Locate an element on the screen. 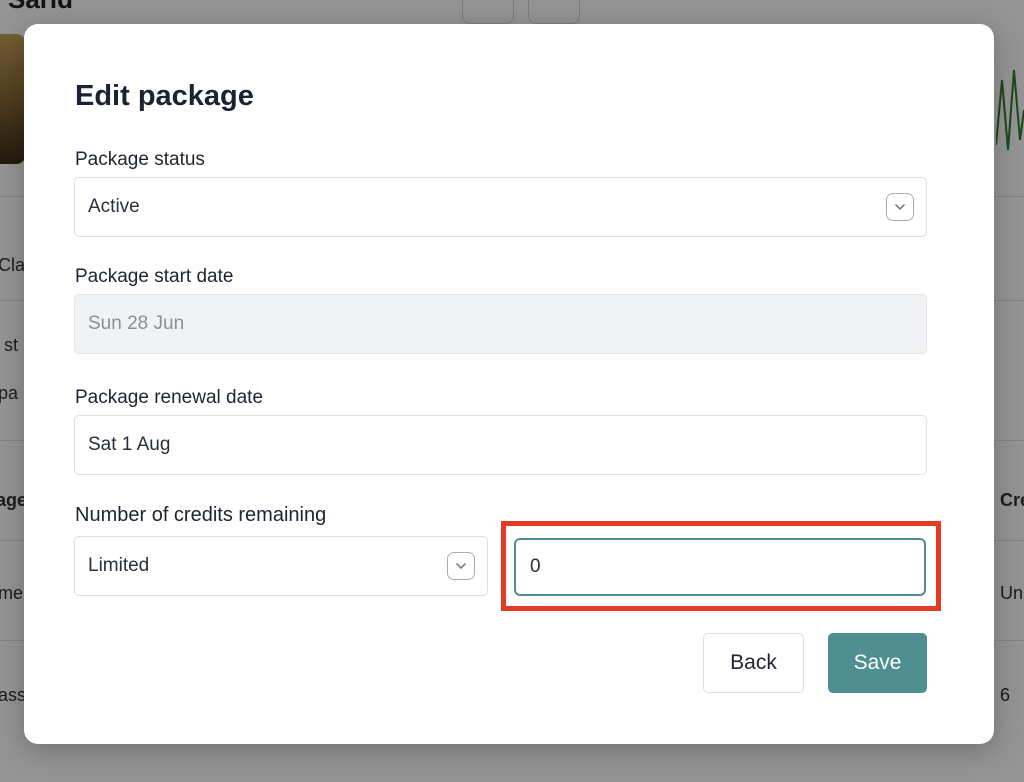 The height and width of the screenshot is (782, 1024). dialog-title: Edit package is located at coordinates (164, 96).